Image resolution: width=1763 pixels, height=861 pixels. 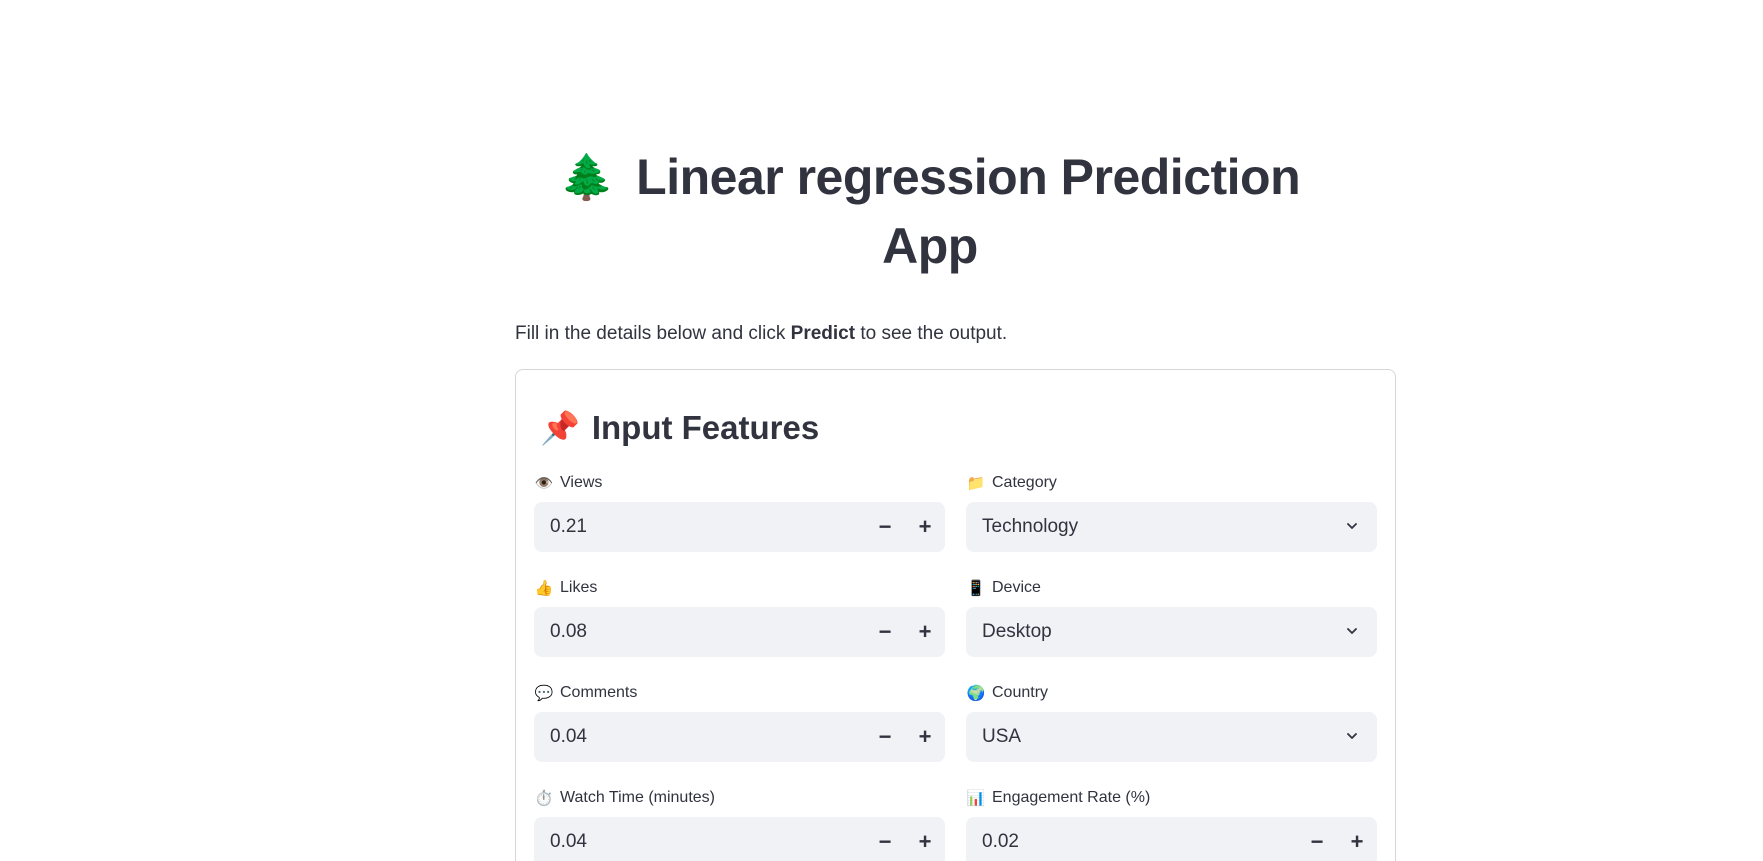 I want to click on views-decrement-button: −, so click(x=885, y=527).